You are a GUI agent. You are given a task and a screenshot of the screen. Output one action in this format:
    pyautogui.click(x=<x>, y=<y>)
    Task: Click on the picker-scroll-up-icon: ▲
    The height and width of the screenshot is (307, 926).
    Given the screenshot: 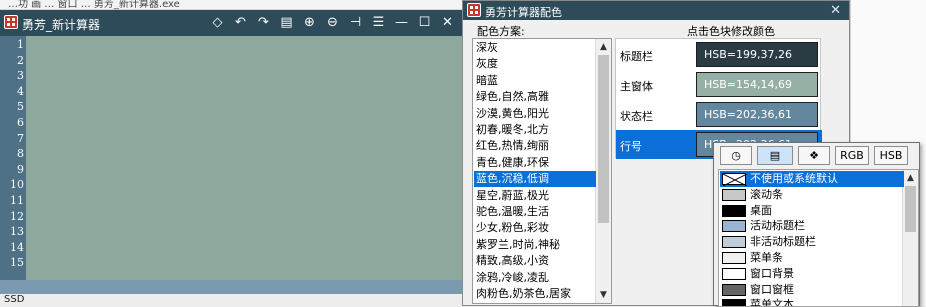 What is the action you would take?
    pyautogui.click(x=910, y=178)
    